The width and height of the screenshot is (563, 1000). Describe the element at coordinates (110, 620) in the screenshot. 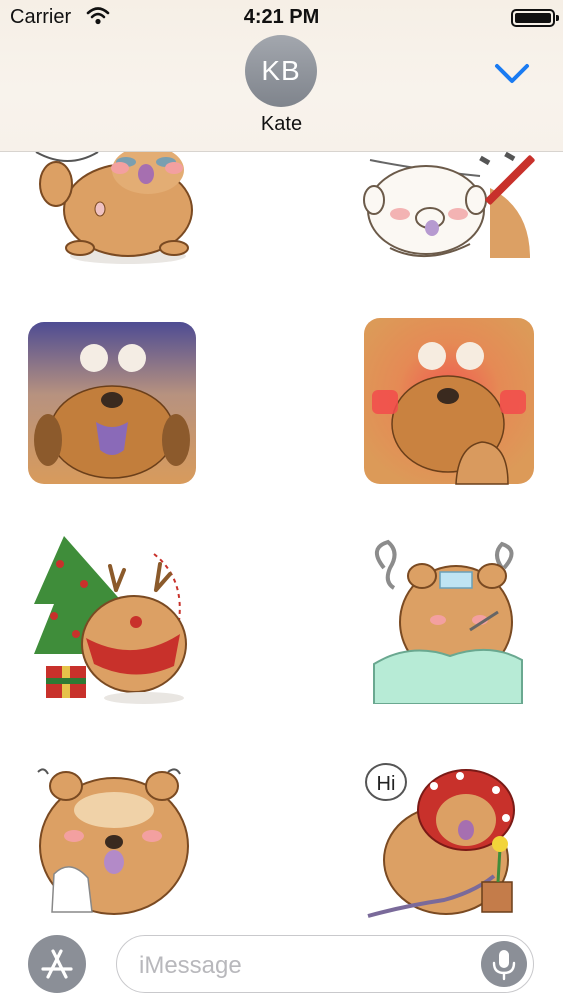

I see `sticker-chow-christmas` at that location.